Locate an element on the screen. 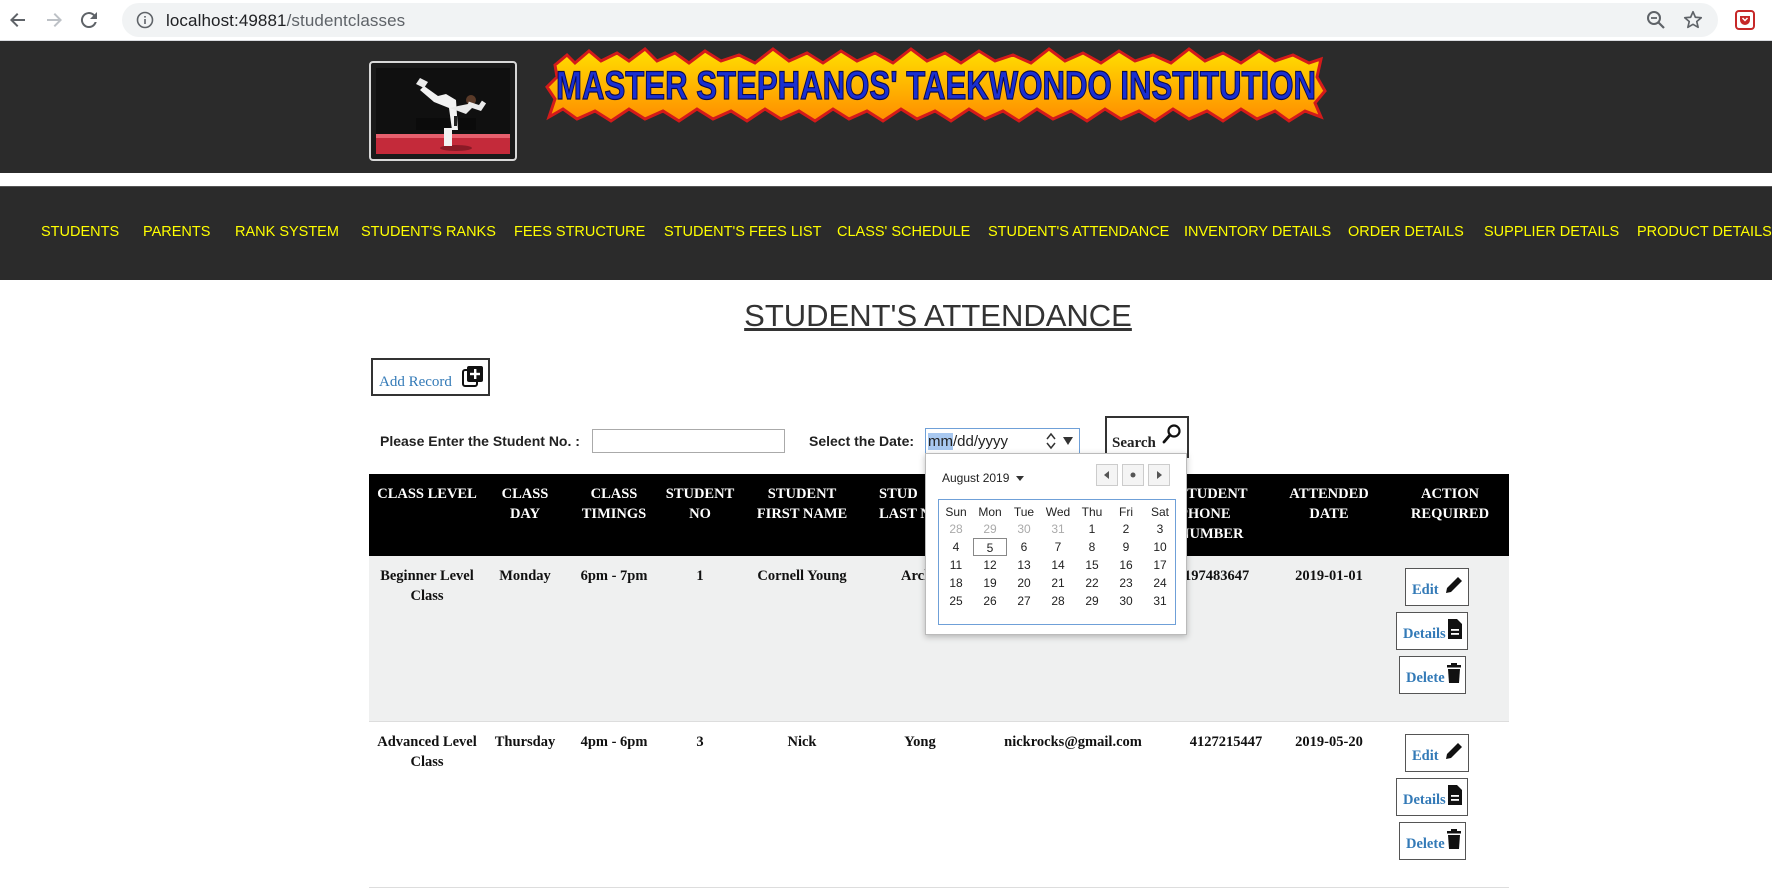  nav-parents: PARENTS is located at coordinates (176, 232).